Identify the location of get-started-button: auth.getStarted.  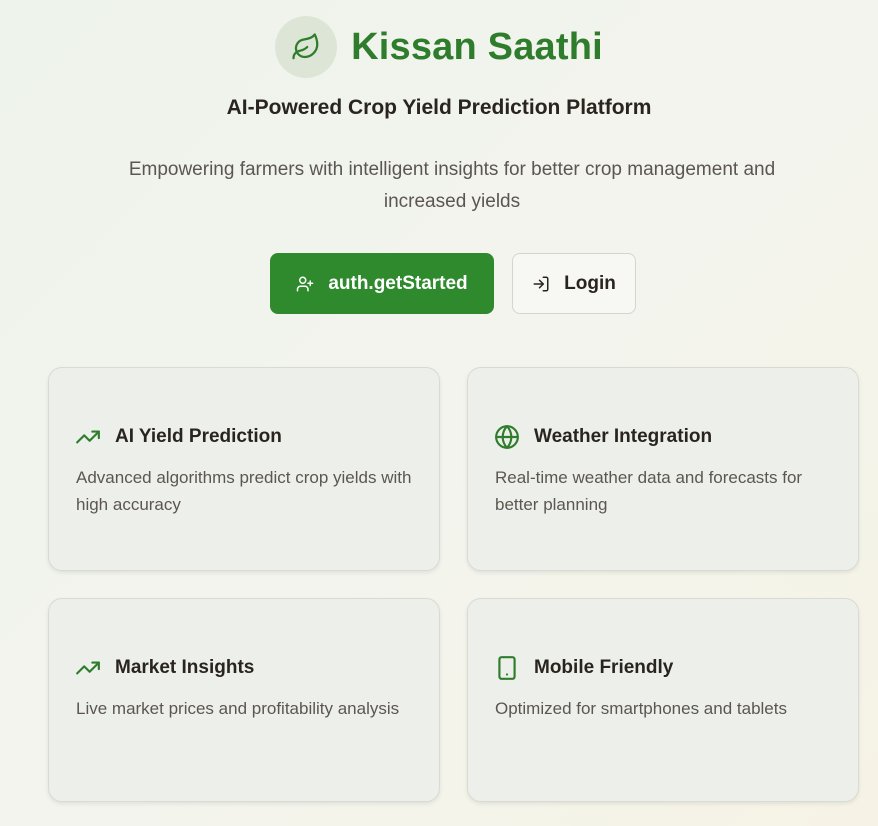
(382, 283).